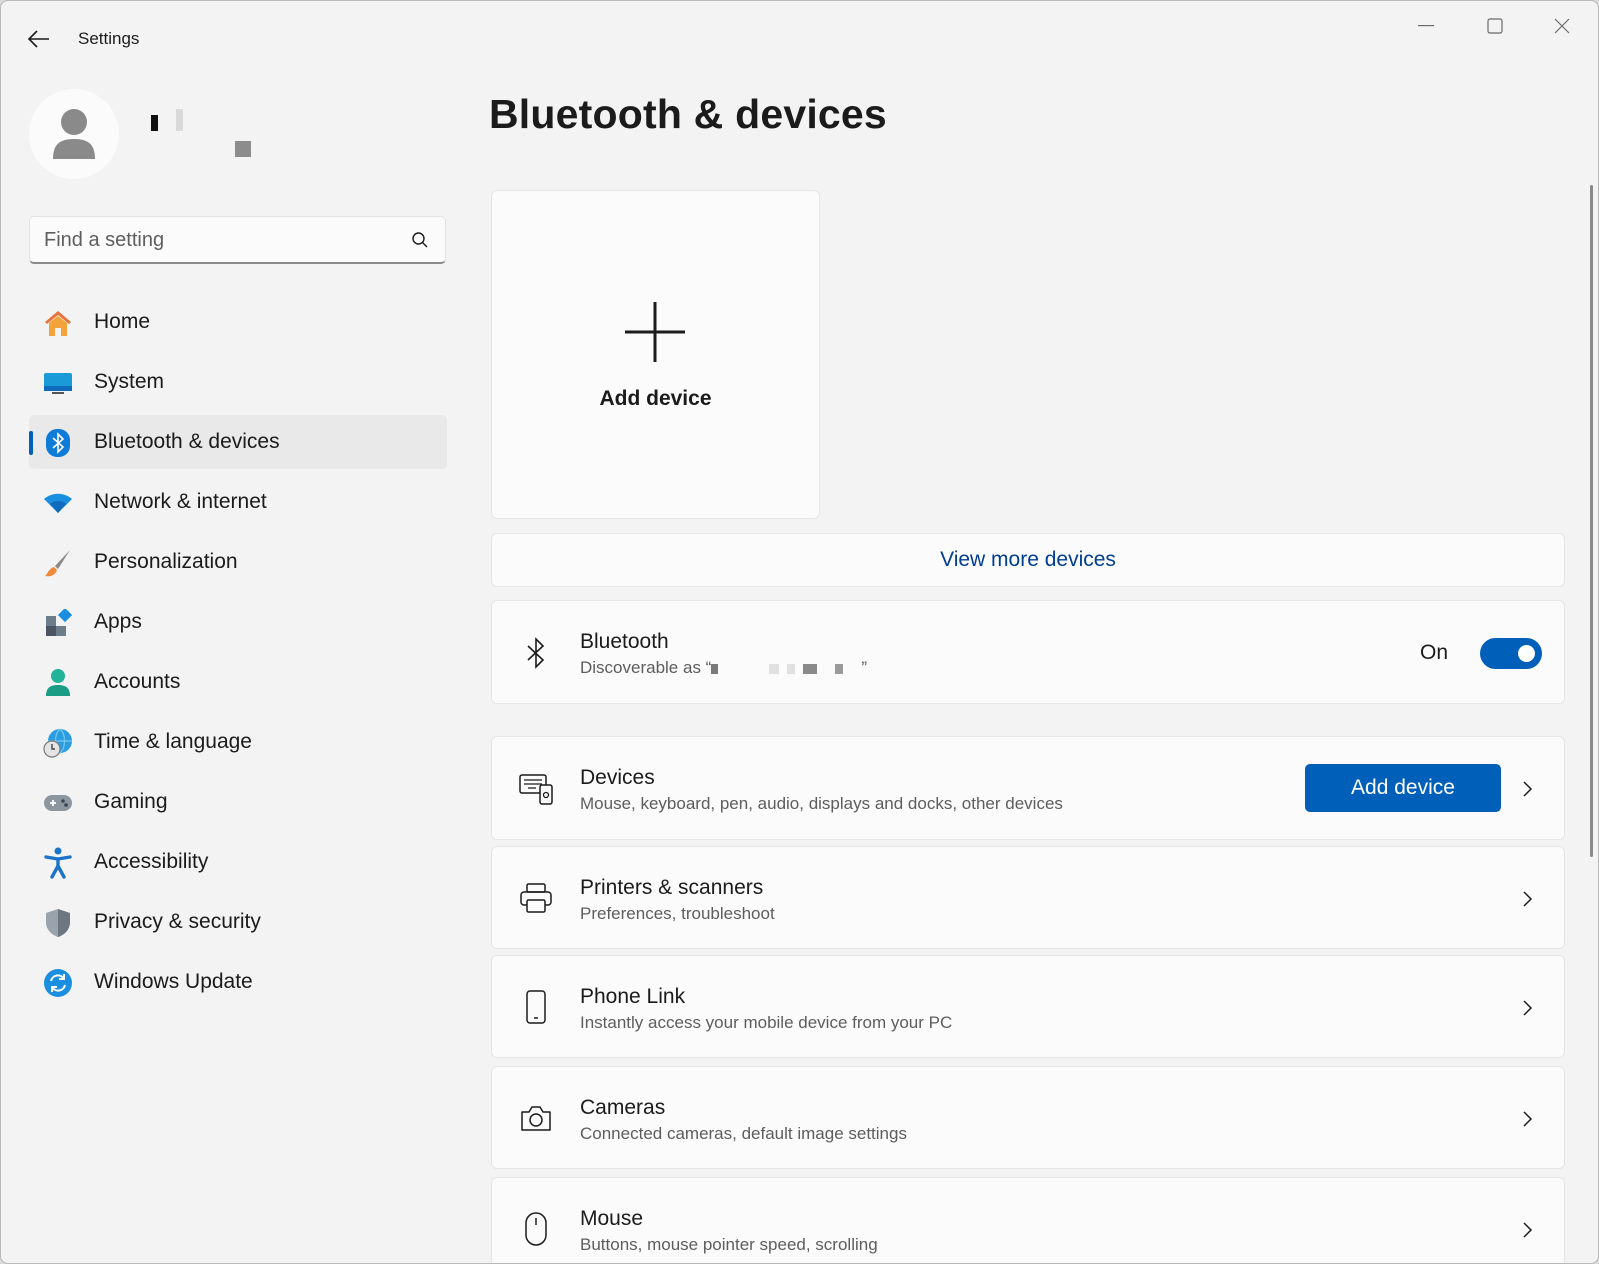 This screenshot has height=1264, width=1599. I want to click on add-device-button: Add device, so click(1403, 788).